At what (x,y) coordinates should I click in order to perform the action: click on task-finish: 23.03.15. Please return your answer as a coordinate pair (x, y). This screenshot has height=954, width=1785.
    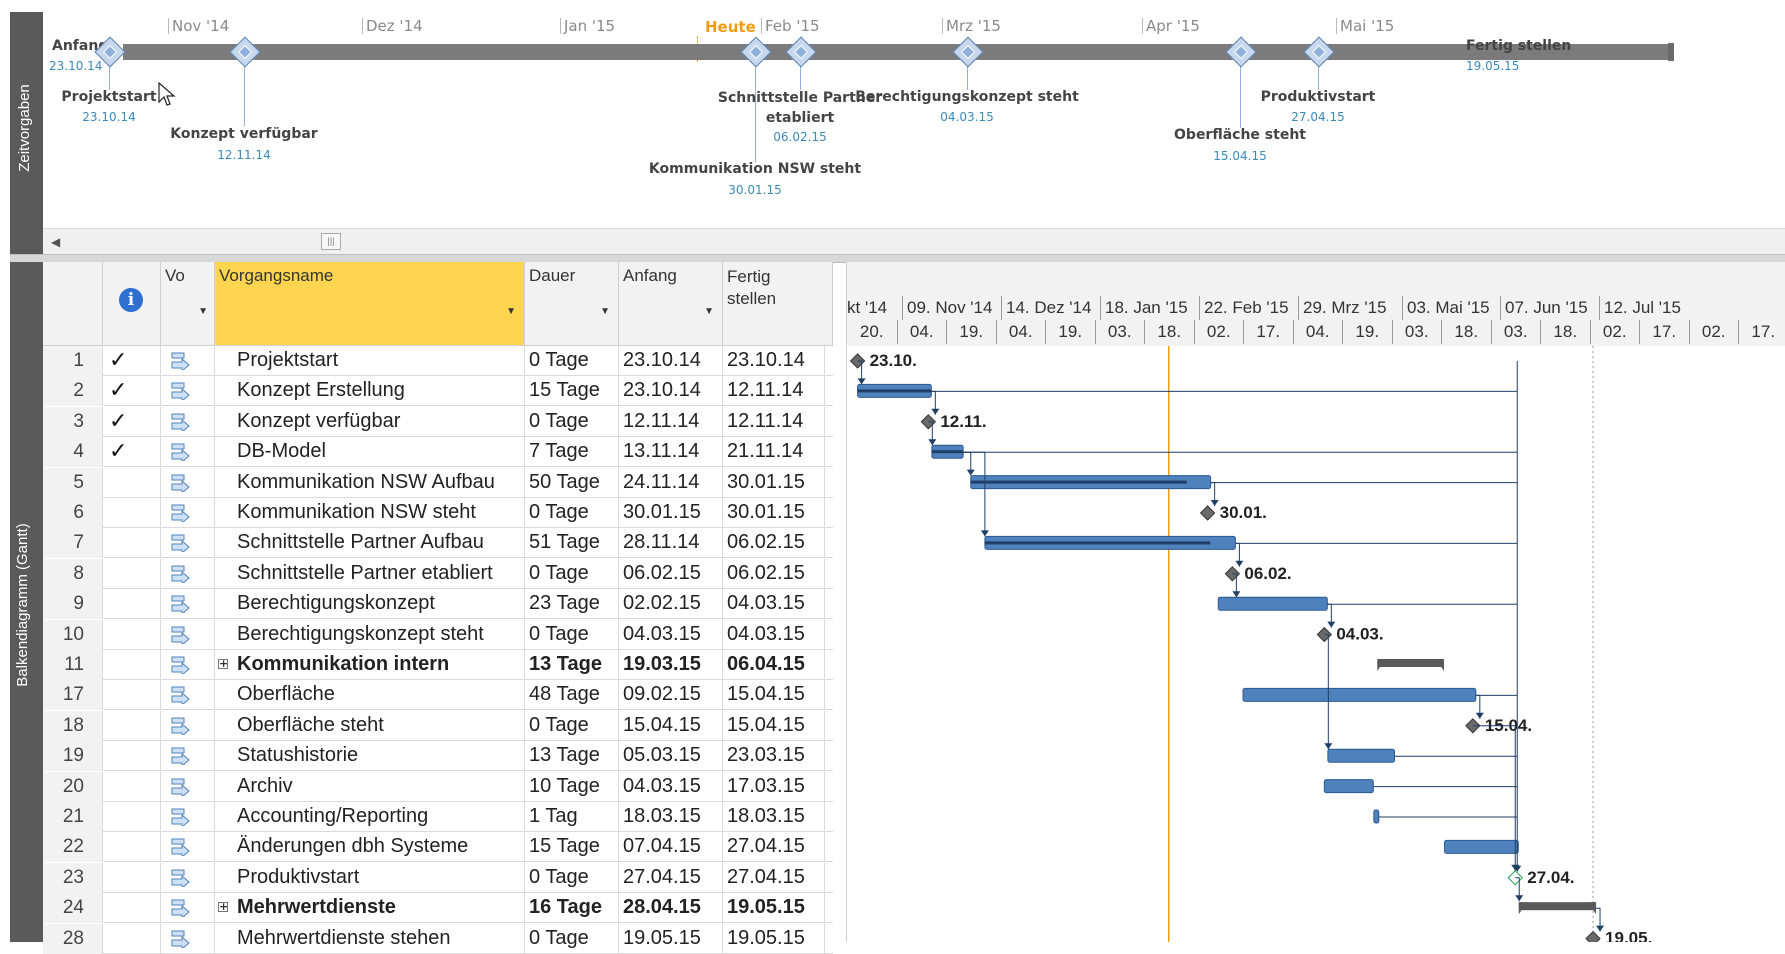
    Looking at the image, I should click on (774, 756).